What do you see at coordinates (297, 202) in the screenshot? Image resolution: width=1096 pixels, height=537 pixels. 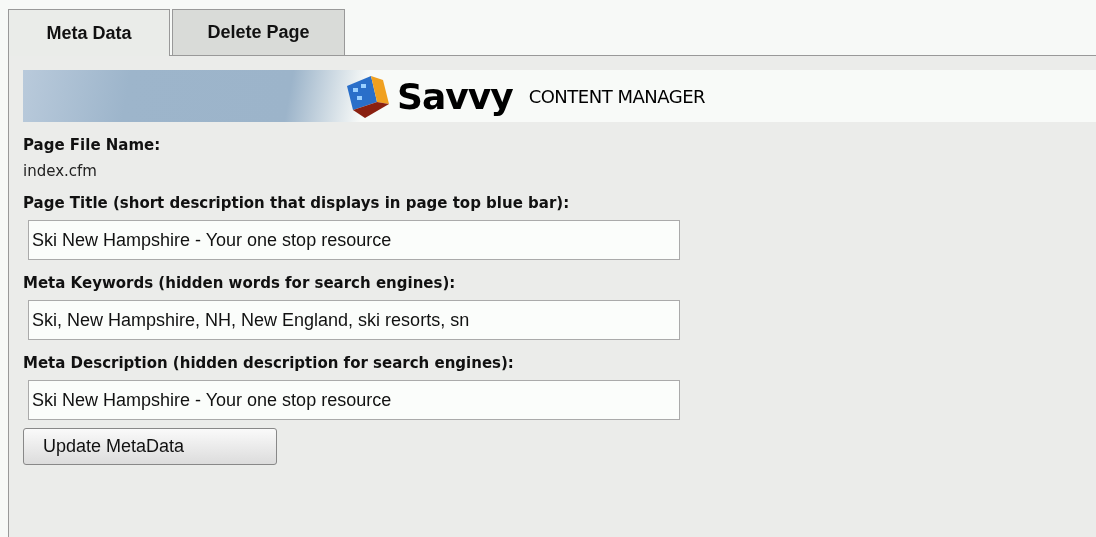 I see `field-label: Page Title (short description that displays in page top blue bar):` at bounding box center [297, 202].